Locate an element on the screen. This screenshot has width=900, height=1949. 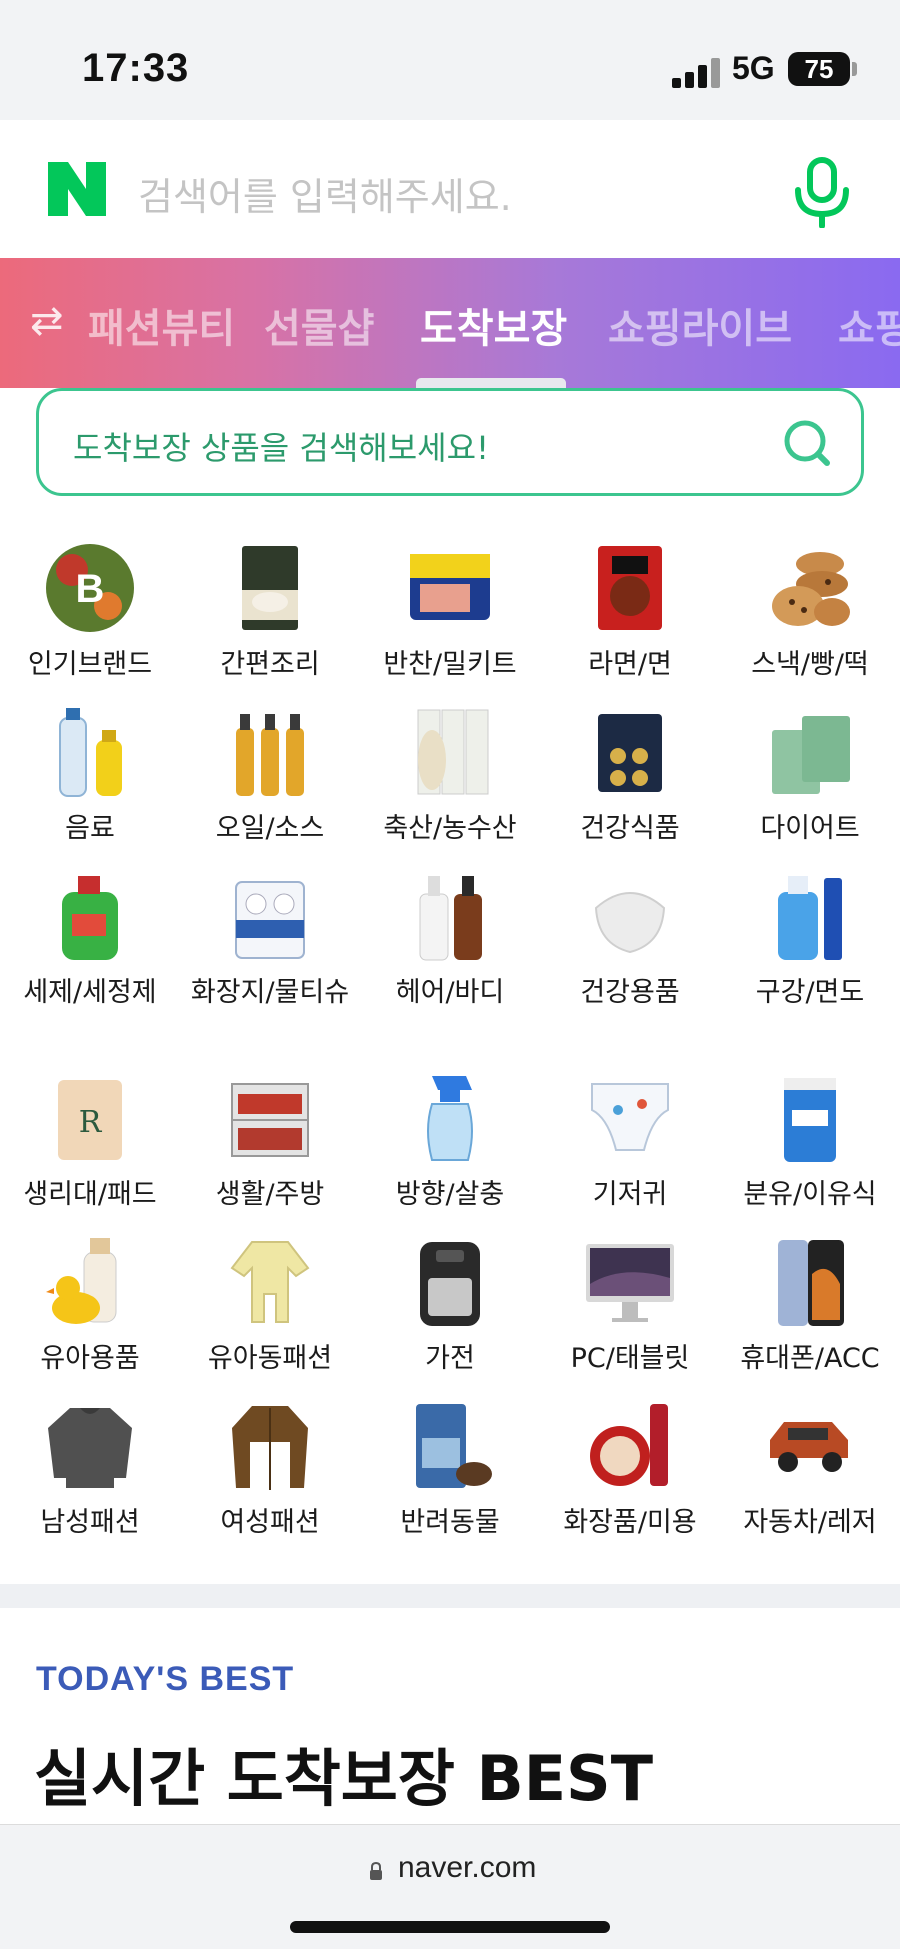
signal-icon is located at coordinates (696, 73).